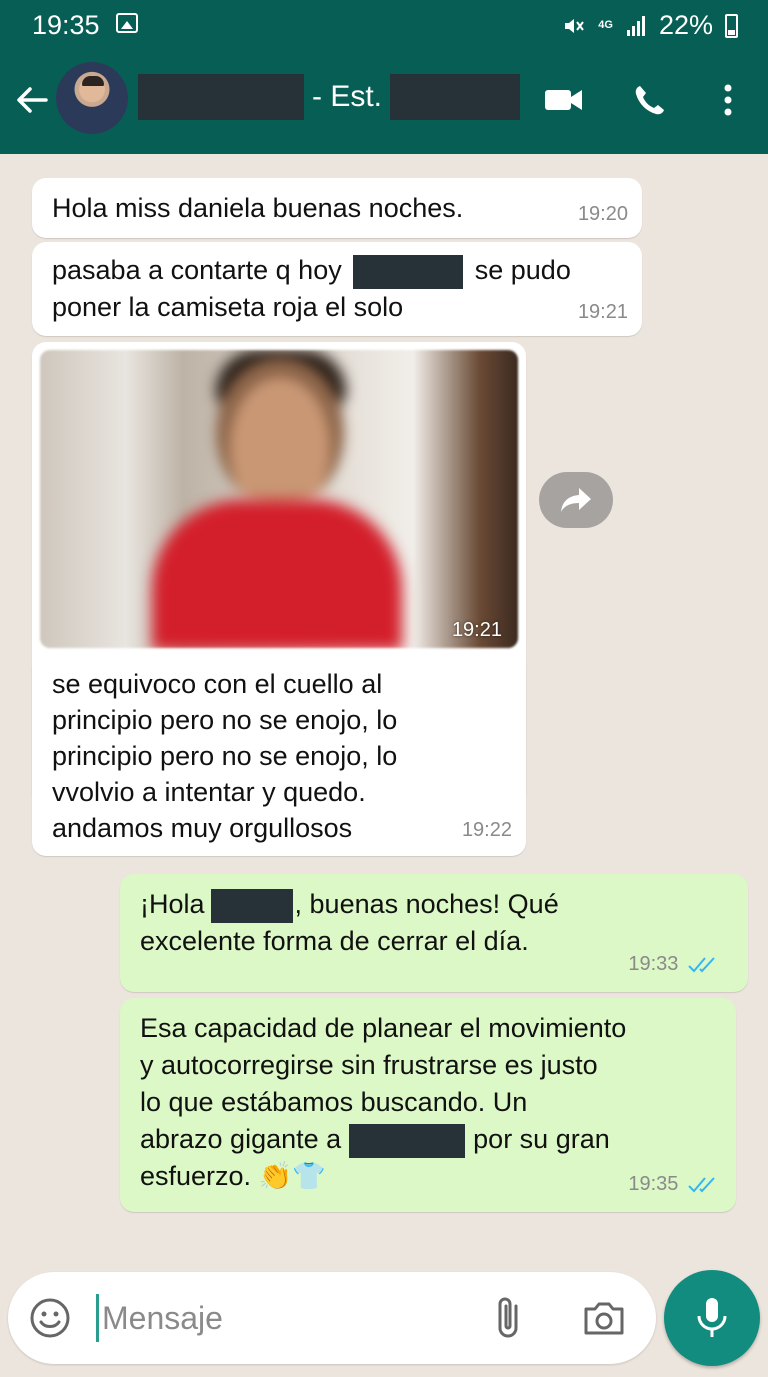 This screenshot has width=768, height=1377. Describe the element at coordinates (604, 1318) in the screenshot. I see `camera-icon` at that location.